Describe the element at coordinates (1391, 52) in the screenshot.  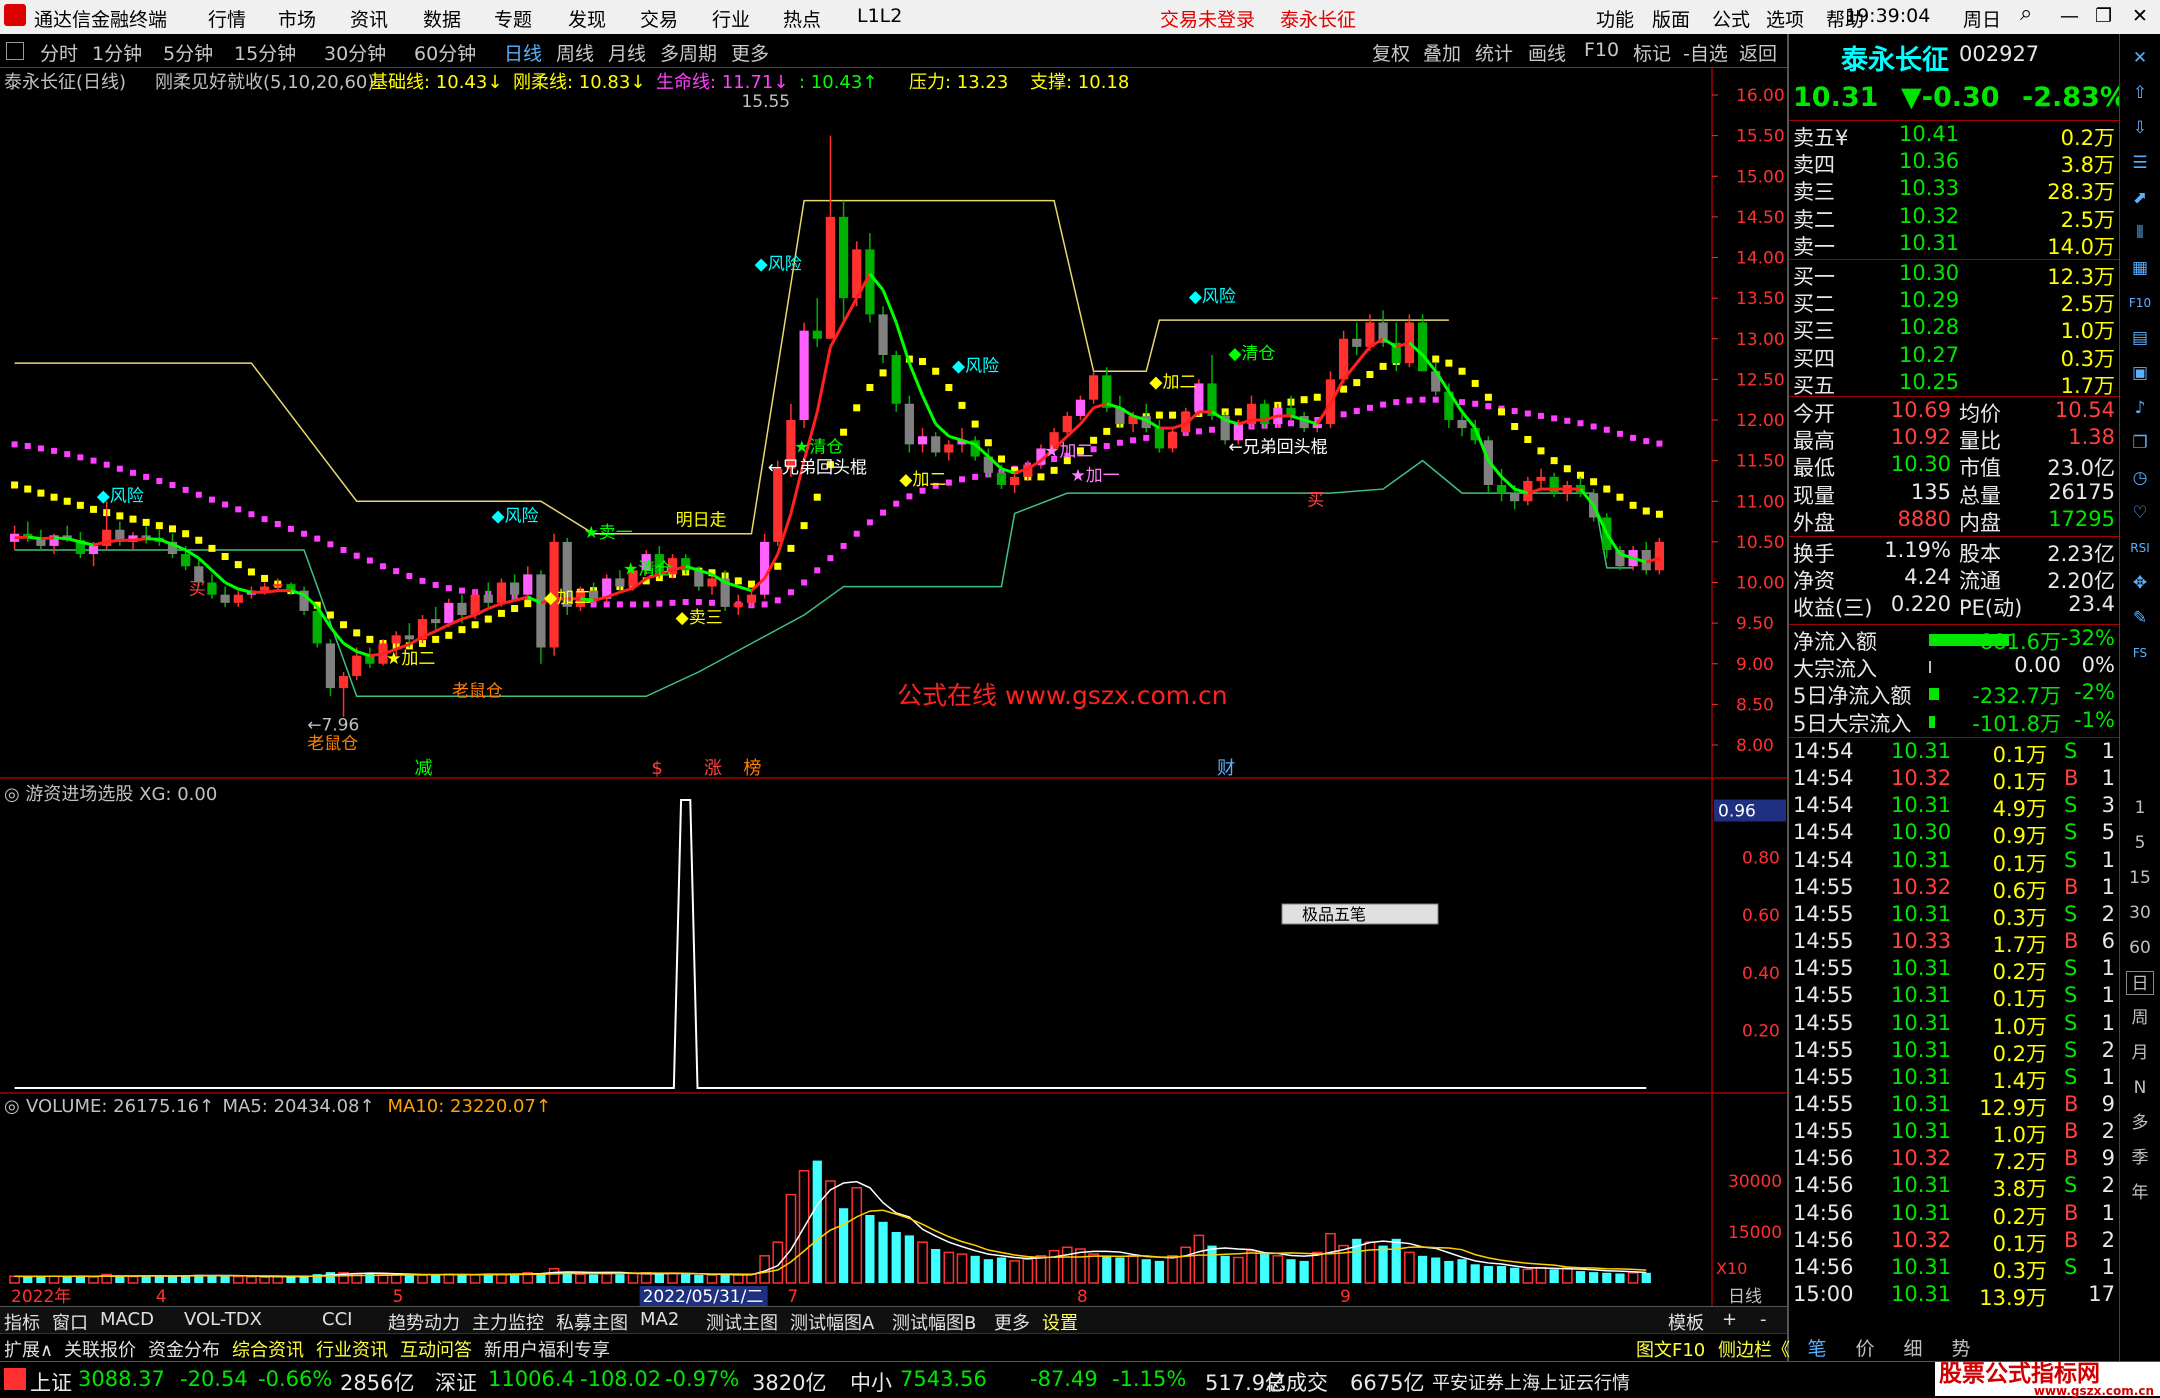
I see `action-0: 复权` at that location.